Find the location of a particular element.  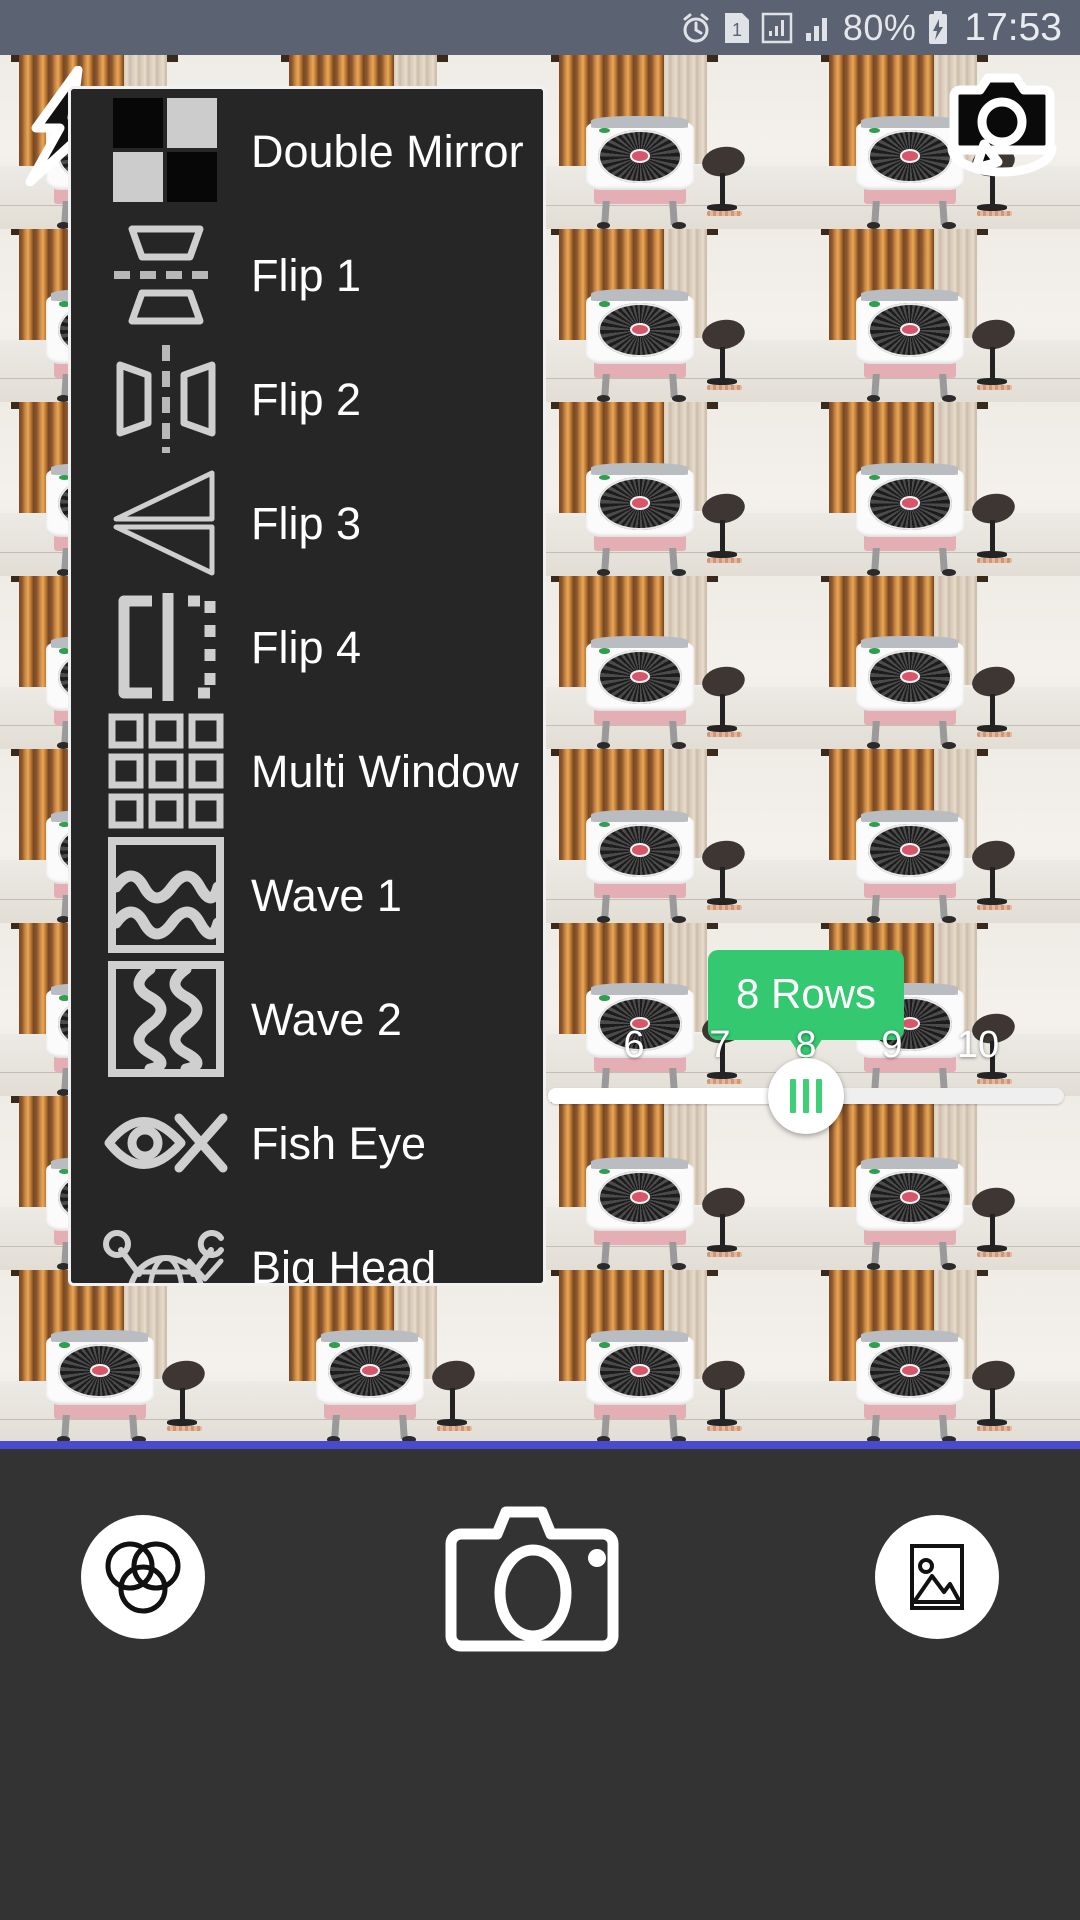

effects-menu-item-wave-1: Wave 1 is located at coordinates (307, 895).